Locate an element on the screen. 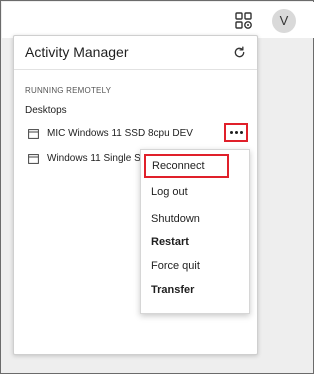  refresh-icon is located at coordinates (239, 52).